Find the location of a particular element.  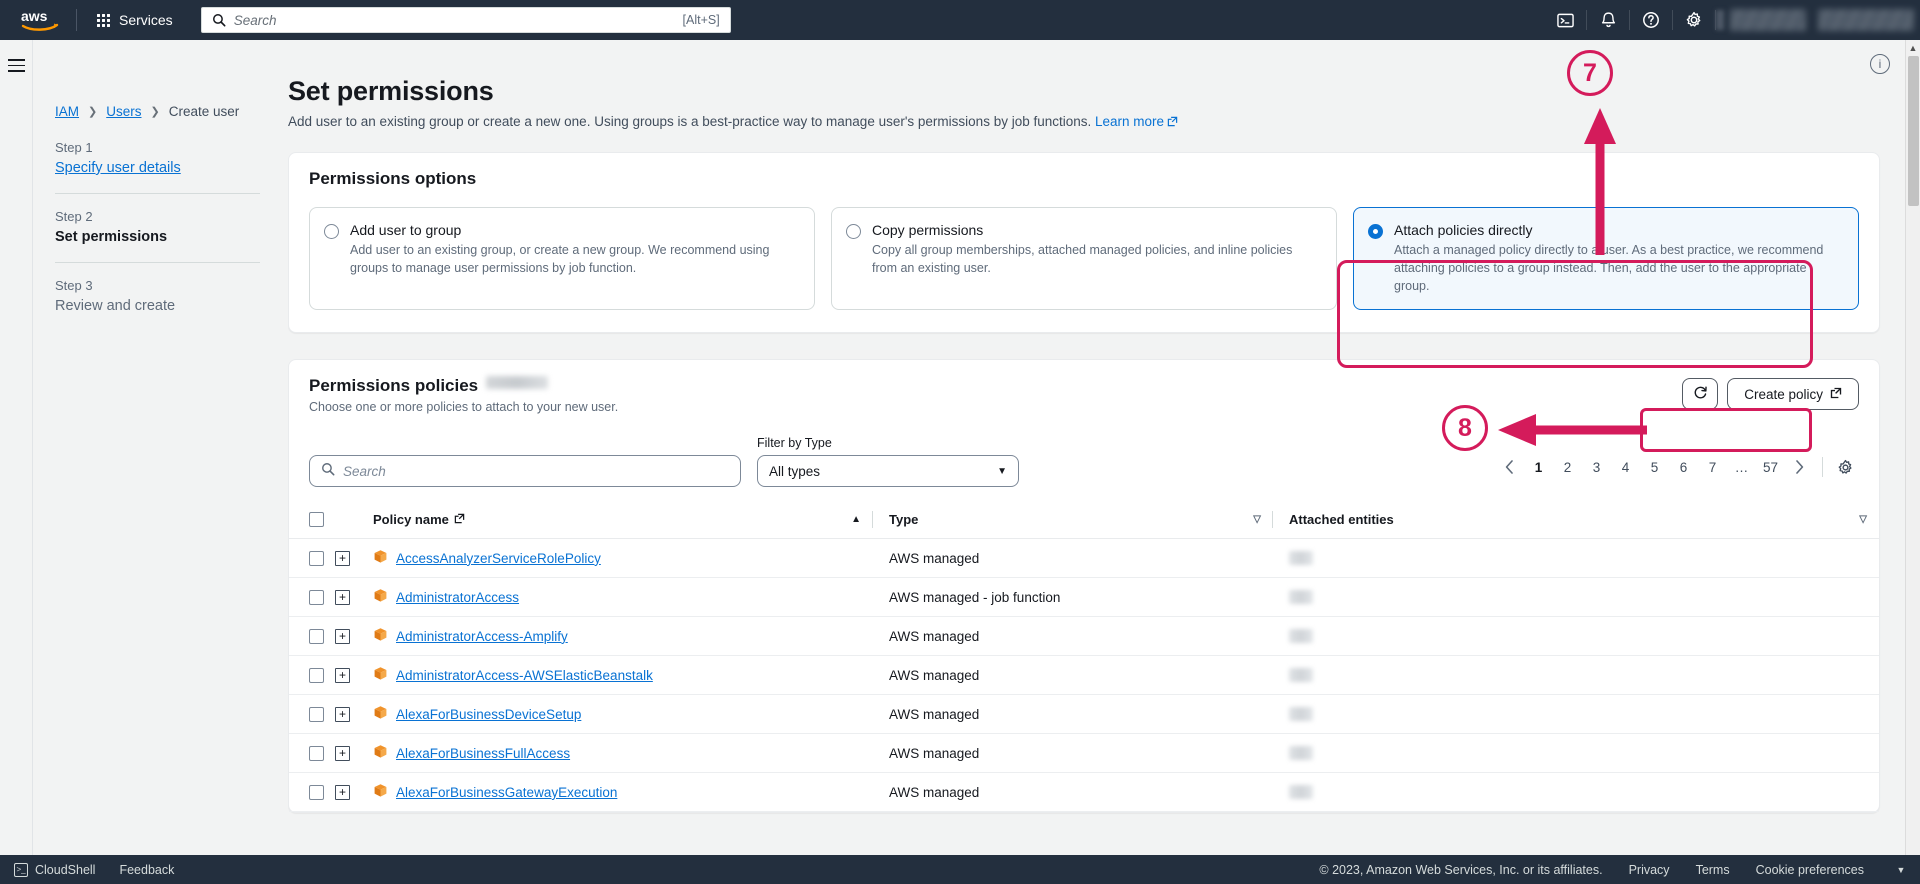

refresh-button is located at coordinates (1700, 394).